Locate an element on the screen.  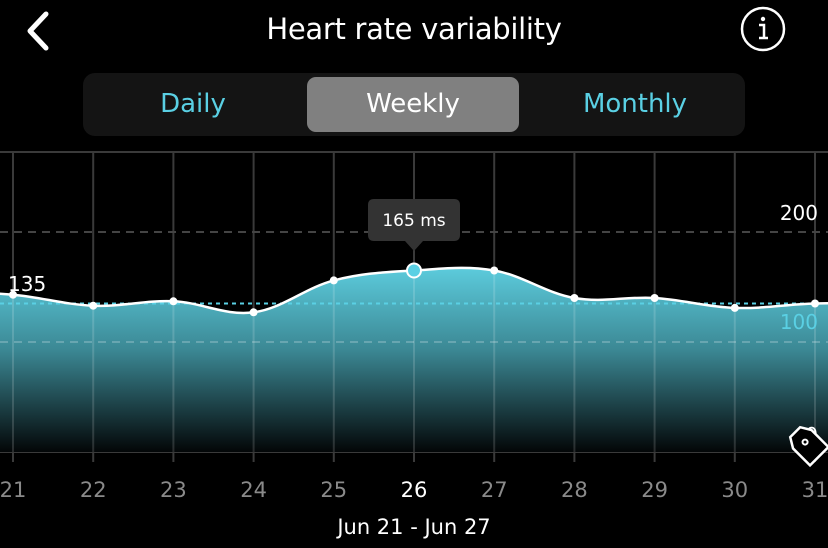
x-tick-label: 23 is located at coordinates (173, 490).